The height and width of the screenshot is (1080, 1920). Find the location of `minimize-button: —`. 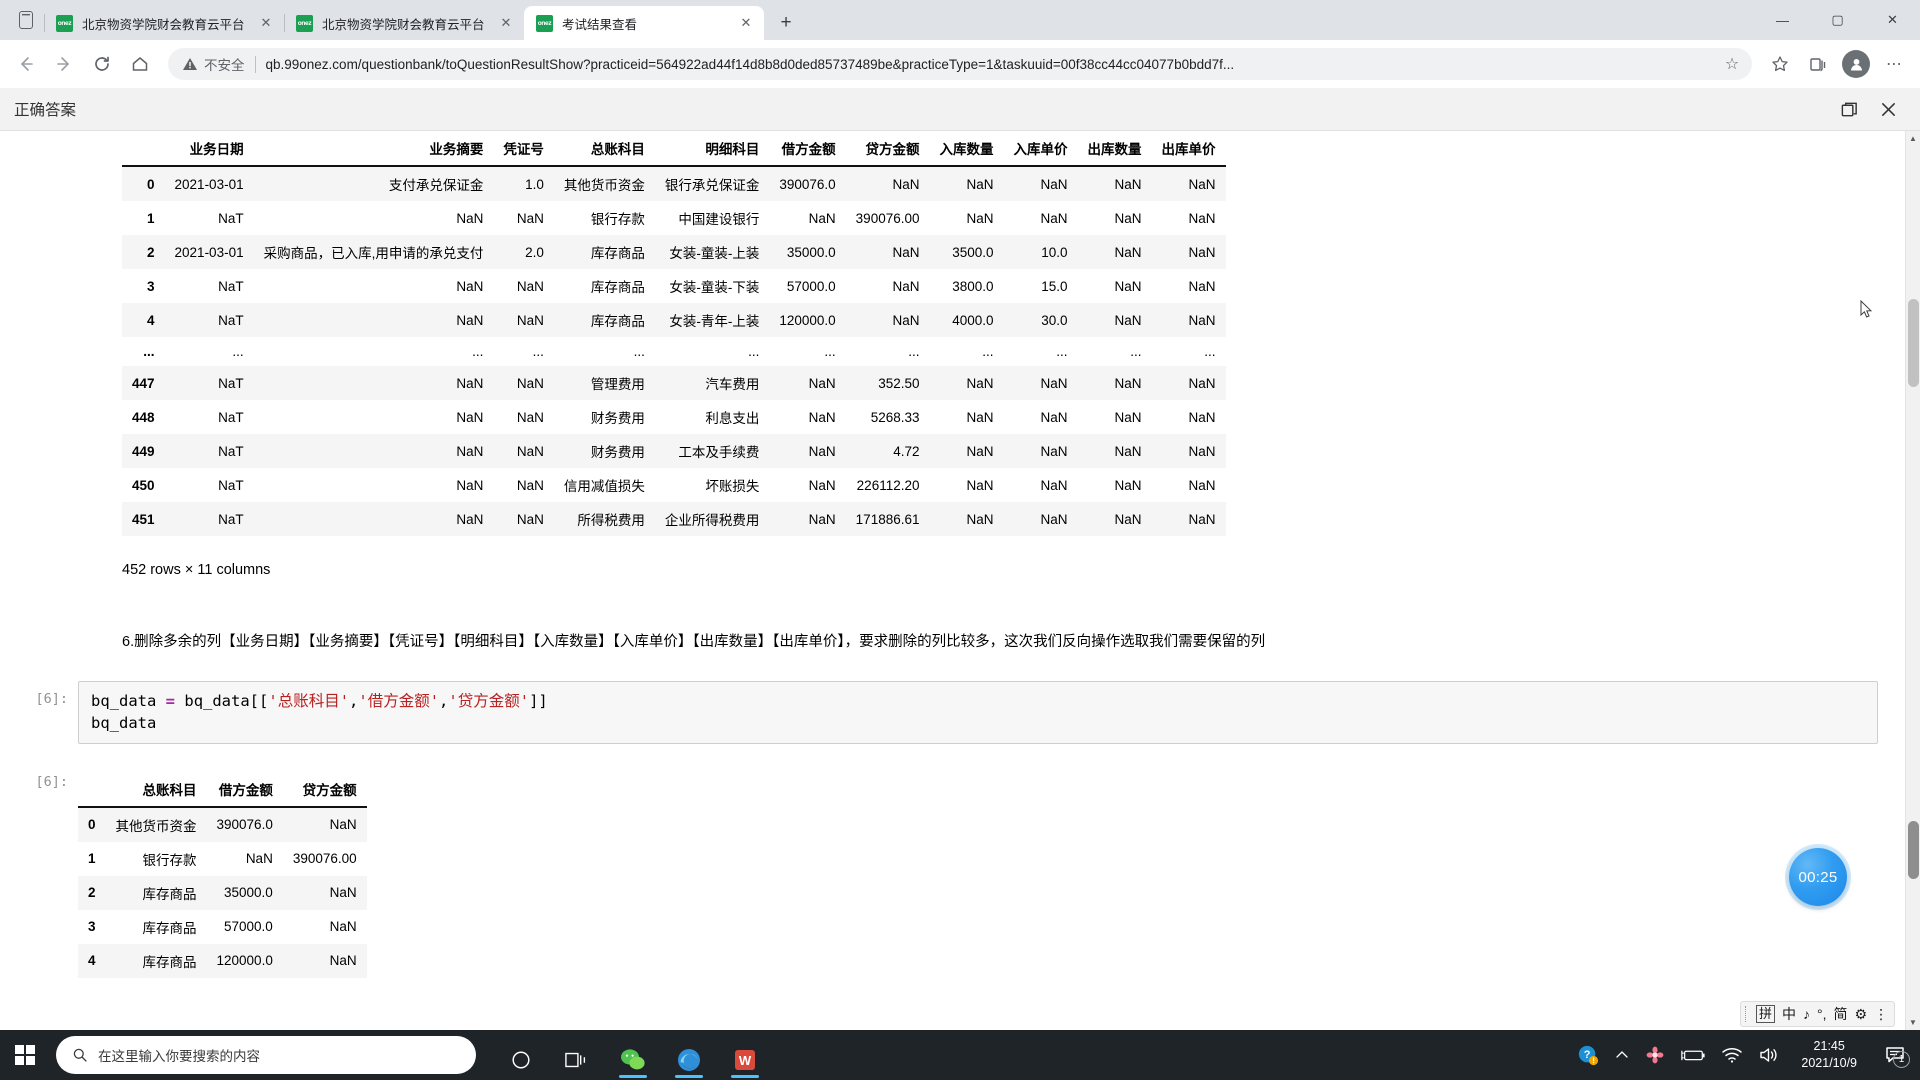

minimize-button: — is located at coordinates (1782, 20).